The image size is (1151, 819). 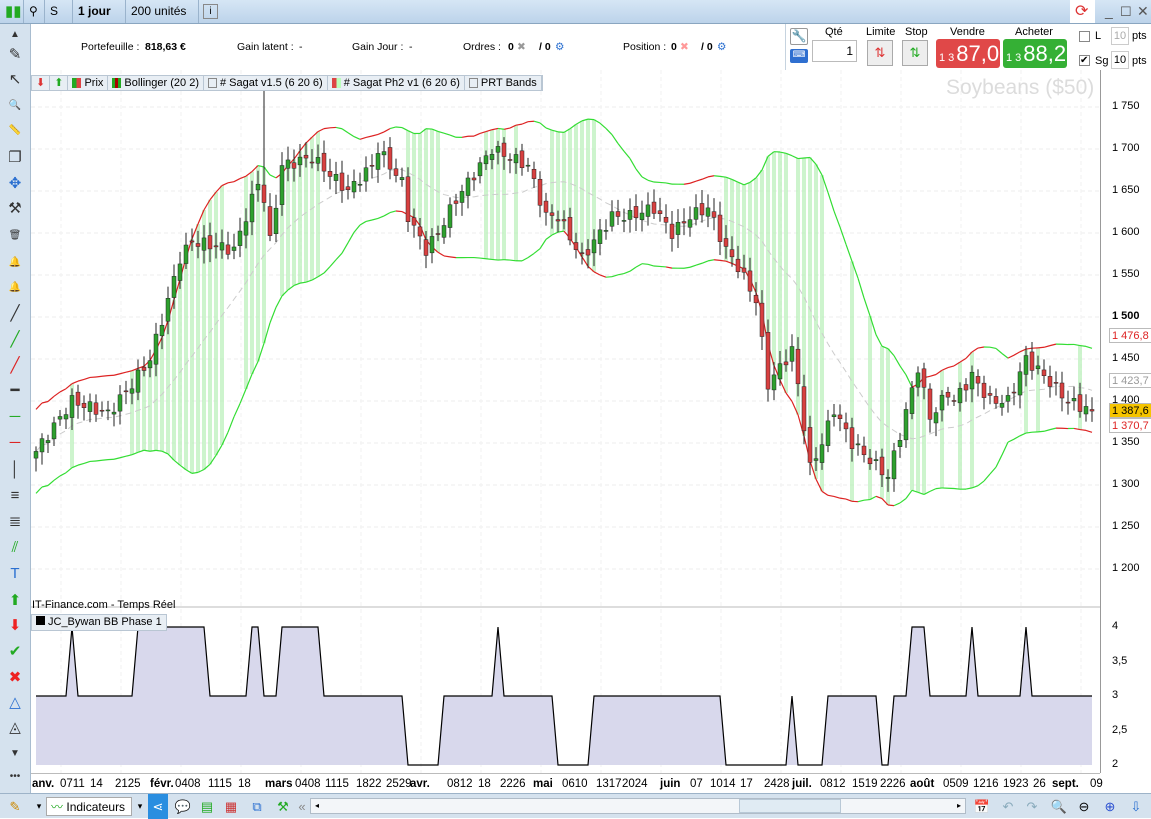 What do you see at coordinates (39, 806) in the screenshot?
I see `drawing-dropdown: ▾` at bounding box center [39, 806].